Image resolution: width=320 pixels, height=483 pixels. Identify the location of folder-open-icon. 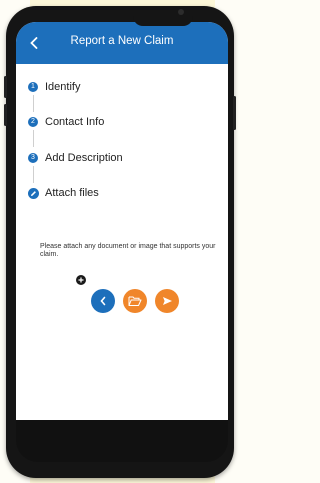
(135, 301).